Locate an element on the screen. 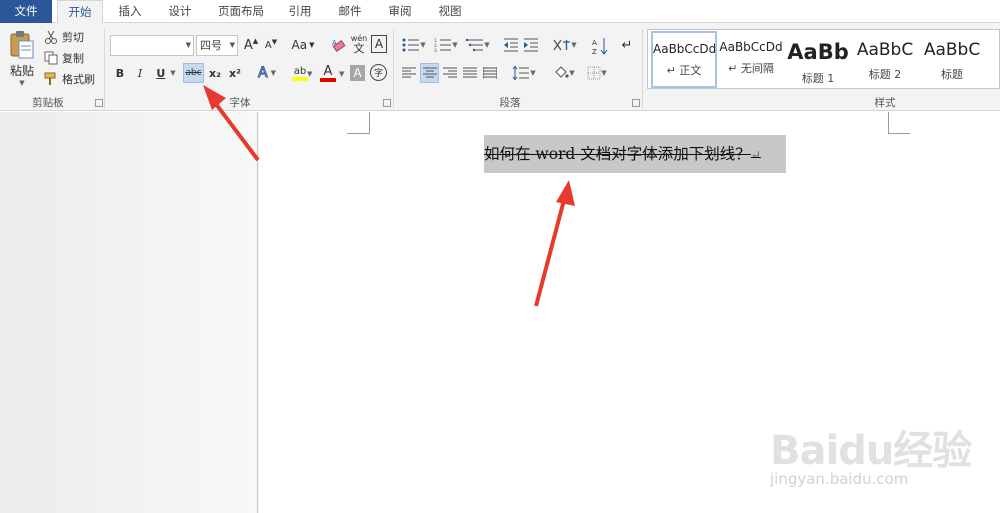  arrow-to-text is located at coordinates (554, 243).